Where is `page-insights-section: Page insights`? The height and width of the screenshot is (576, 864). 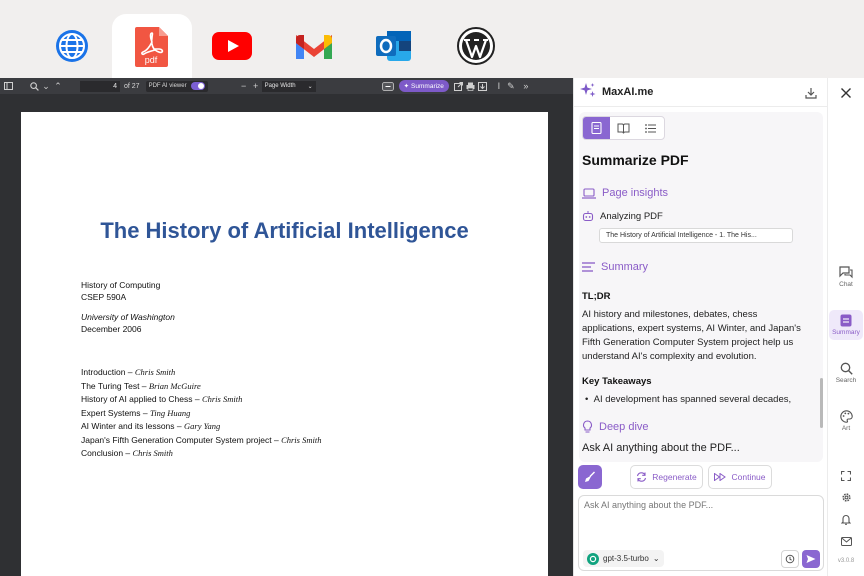 page-insights-section: Page insights is located at coordinates (625, 193).